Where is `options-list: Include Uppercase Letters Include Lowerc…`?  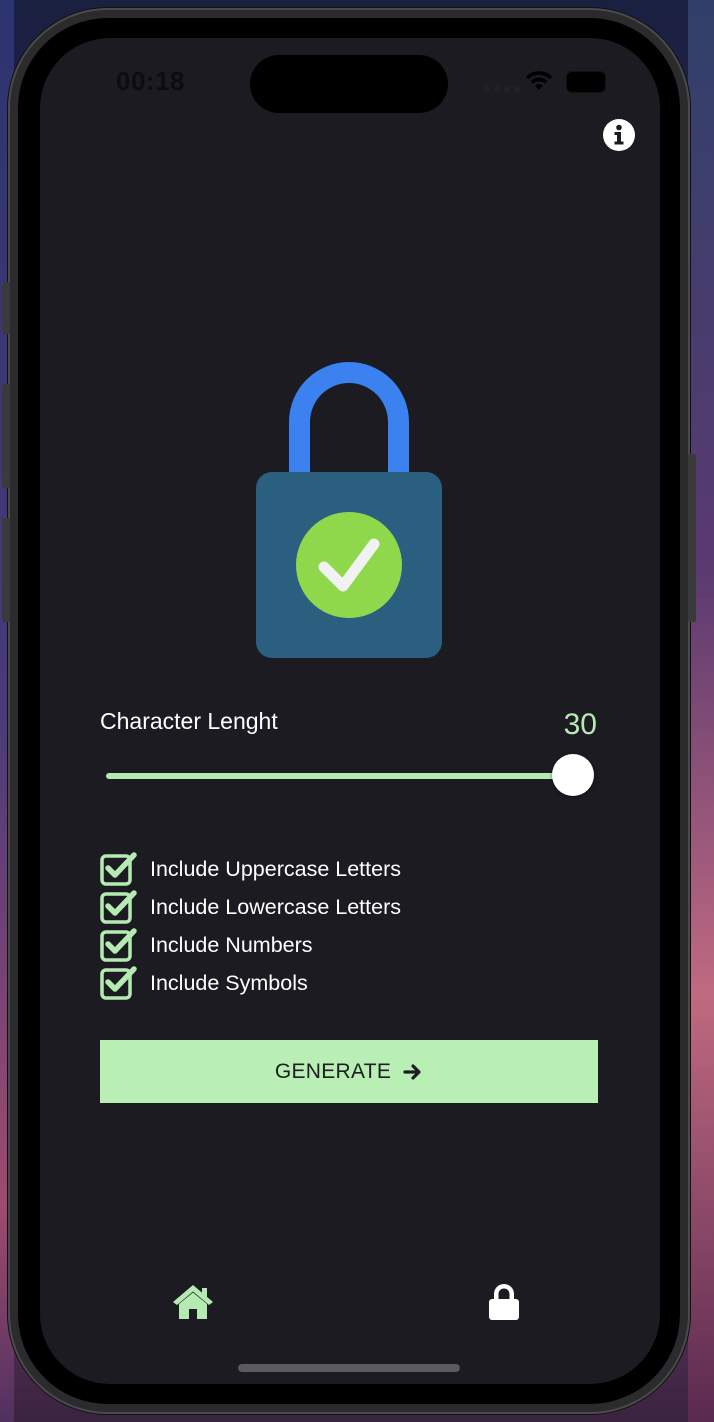
options-list: Include Uppercase Letters Include Lowerc… is located at coordinates (250, 926).